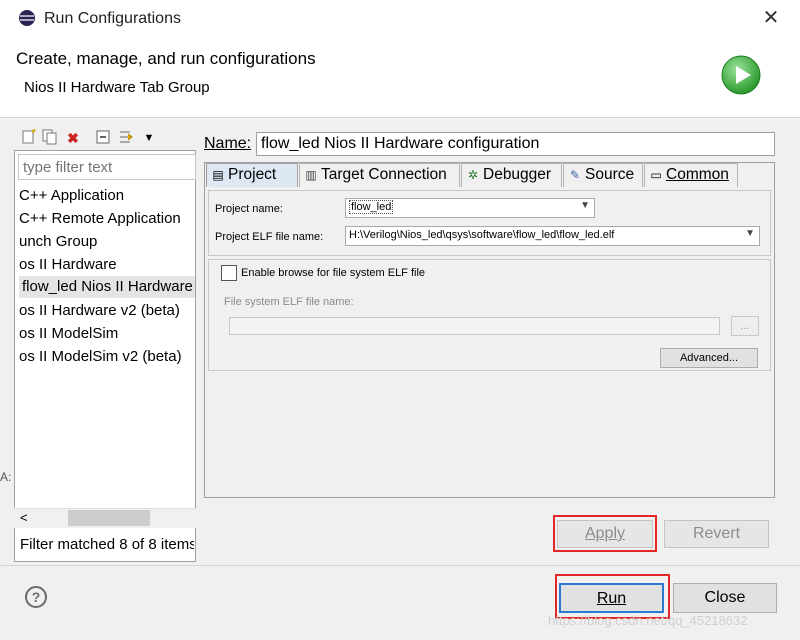 This screenshot has height=640, width=800. What do you see at coordinates (107, 334) in the screenshot?
I see `tree-item-nios-modelsim: os II ModelSim` at bounding box center [107, 334].